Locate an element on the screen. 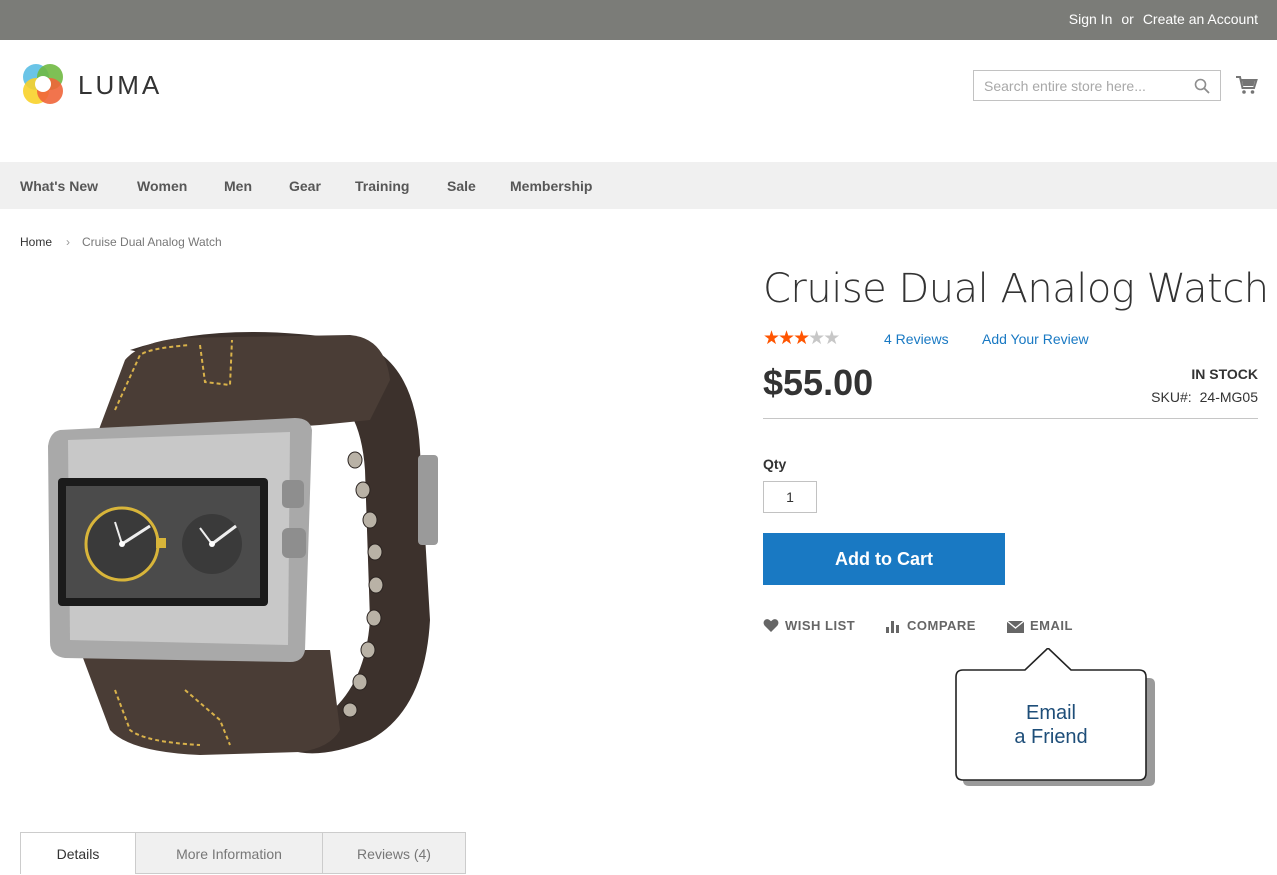 The width and height of the screenshot is (1277, 875). divider is located at coordinates (1010, 418).